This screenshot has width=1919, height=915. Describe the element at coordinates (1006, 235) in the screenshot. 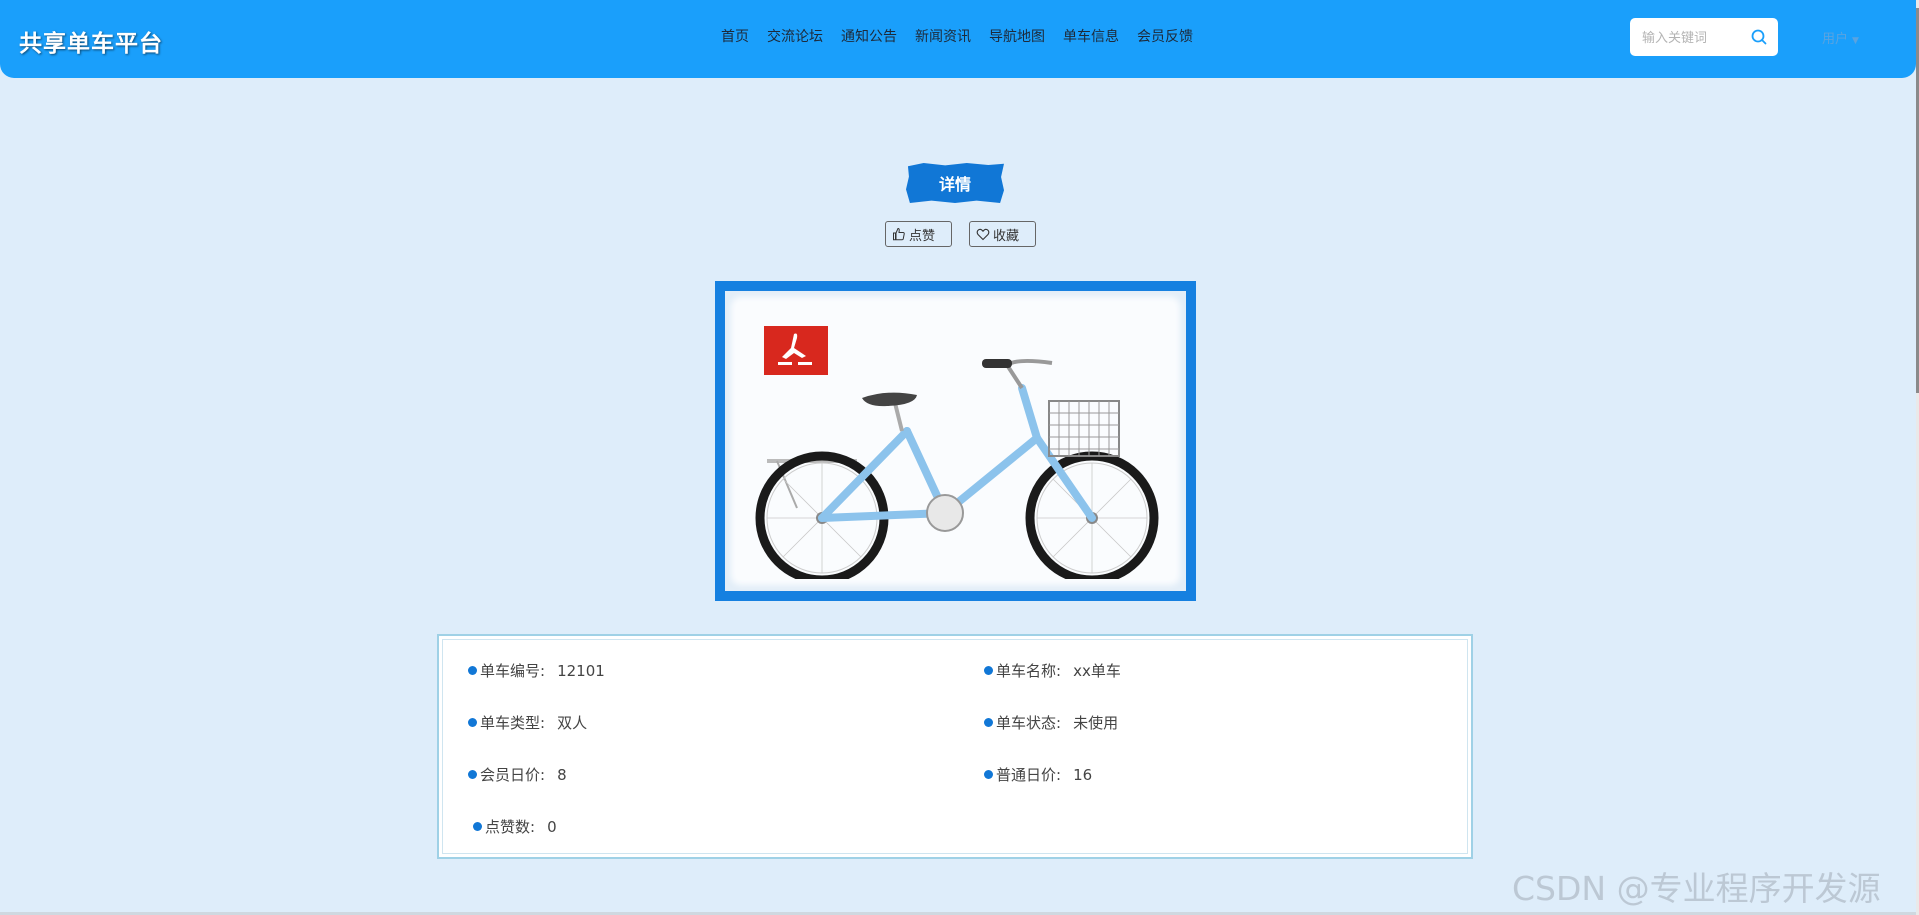

I see `favorite-label: 收藏` at that location.